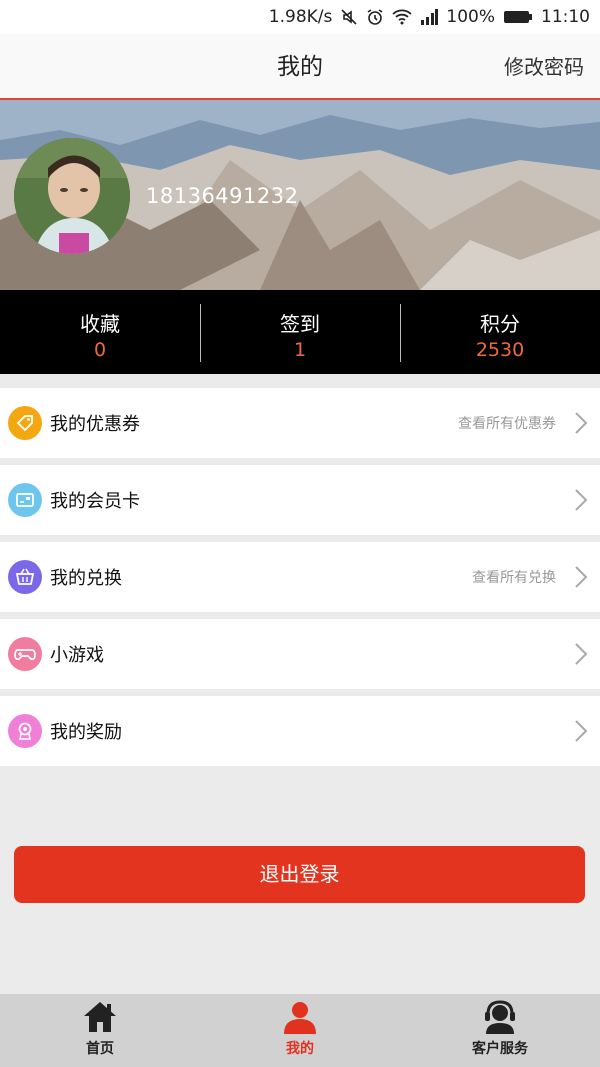  What do you see at coordinates (402, 17) in the screenshot?
I see `wifi-icon` at bounding box center [402, 17].